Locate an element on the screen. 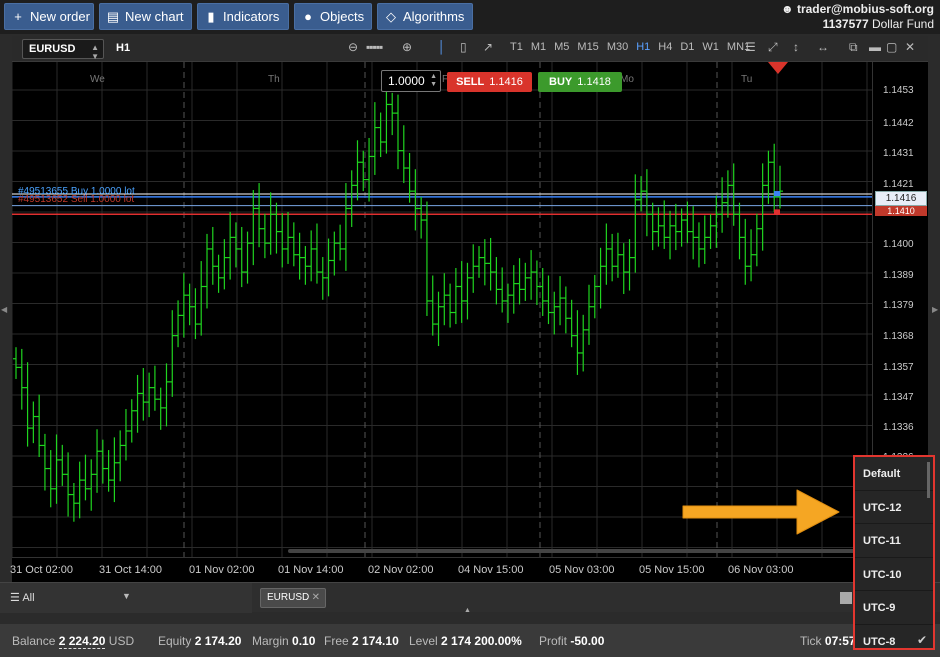 The height and width of the screenshot is (657, 940). tab-eurusd: EURUSD ✕ is located at coordinates (293, 598).